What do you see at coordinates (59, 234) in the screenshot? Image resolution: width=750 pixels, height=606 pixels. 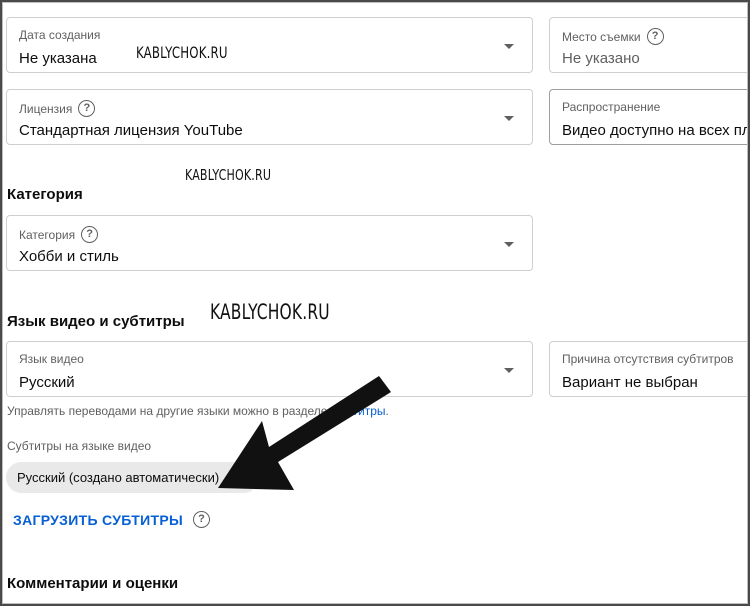 I see `category-label: Категория ?` at bounding box center [59, 234].